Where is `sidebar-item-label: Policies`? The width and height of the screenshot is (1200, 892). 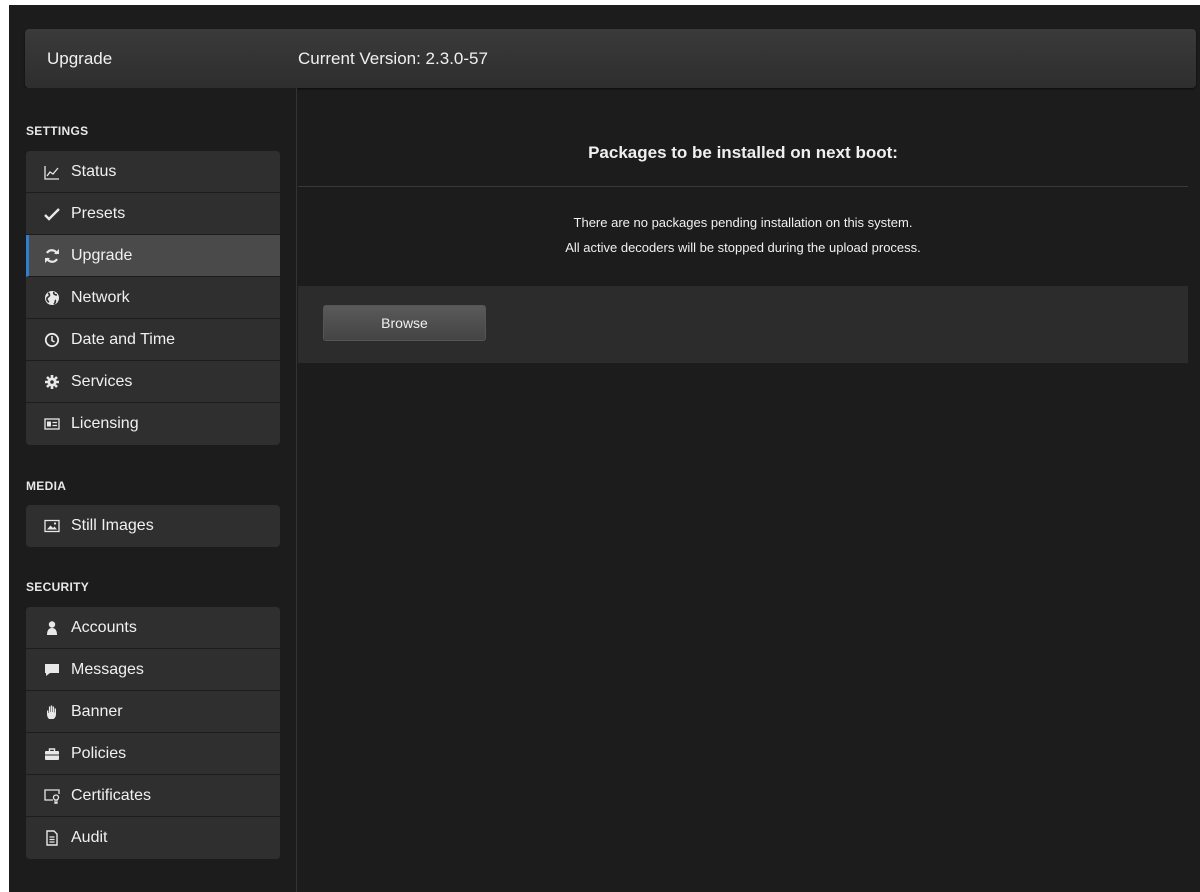 sidebar-item-label: Policies is located at coordinates (99, 753).